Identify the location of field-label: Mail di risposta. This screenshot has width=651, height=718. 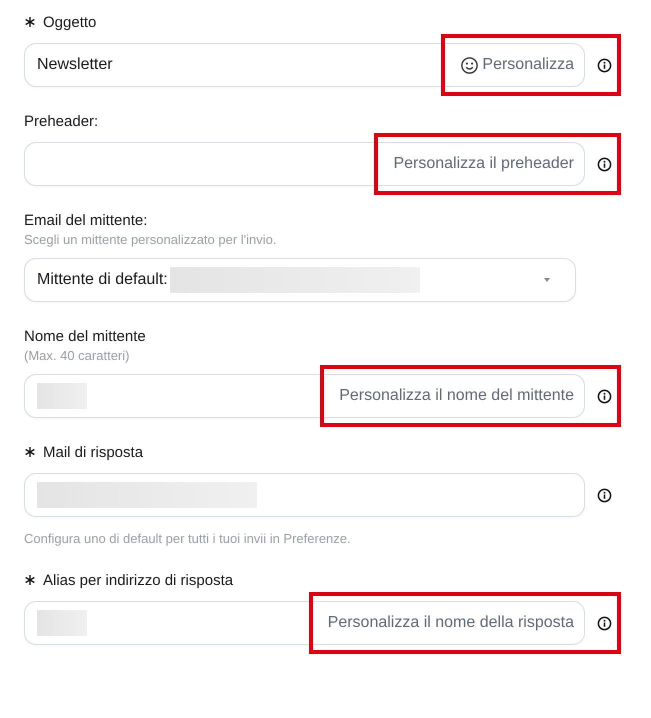
(93, 452).